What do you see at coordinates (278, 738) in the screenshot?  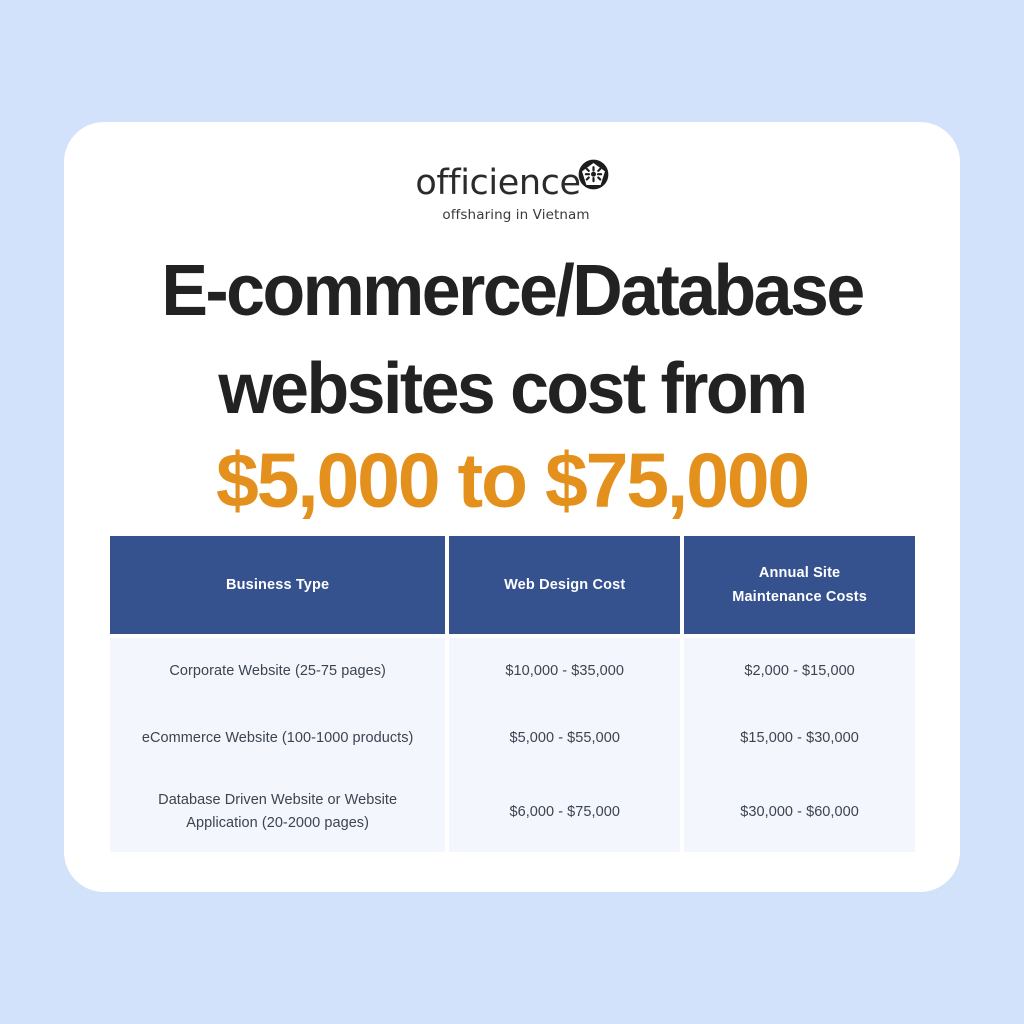 I see `cell-business-type: eCommerce Website (100-1000 products)` at bounding box center [278, 738].